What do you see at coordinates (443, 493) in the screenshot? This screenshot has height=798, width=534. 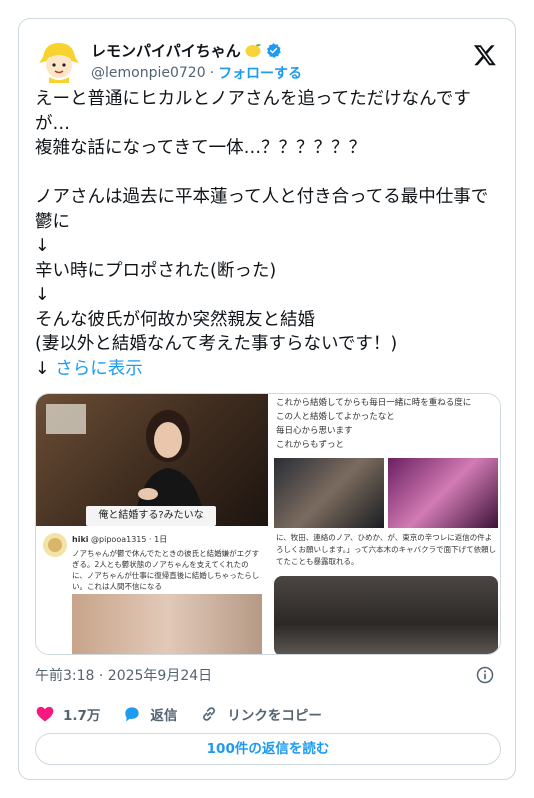 I see `photo-selfie-pink` at bounding box center [443, 493].